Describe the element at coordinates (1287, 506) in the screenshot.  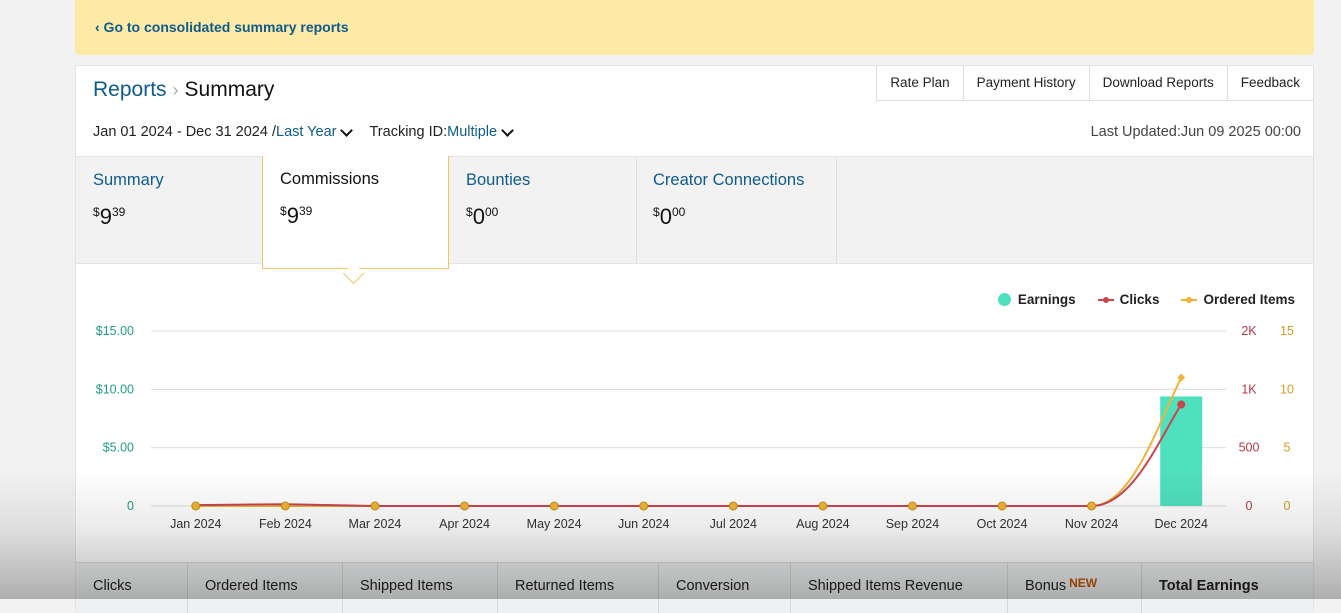
I see `y-ordered-tick-label: 0` at that location.